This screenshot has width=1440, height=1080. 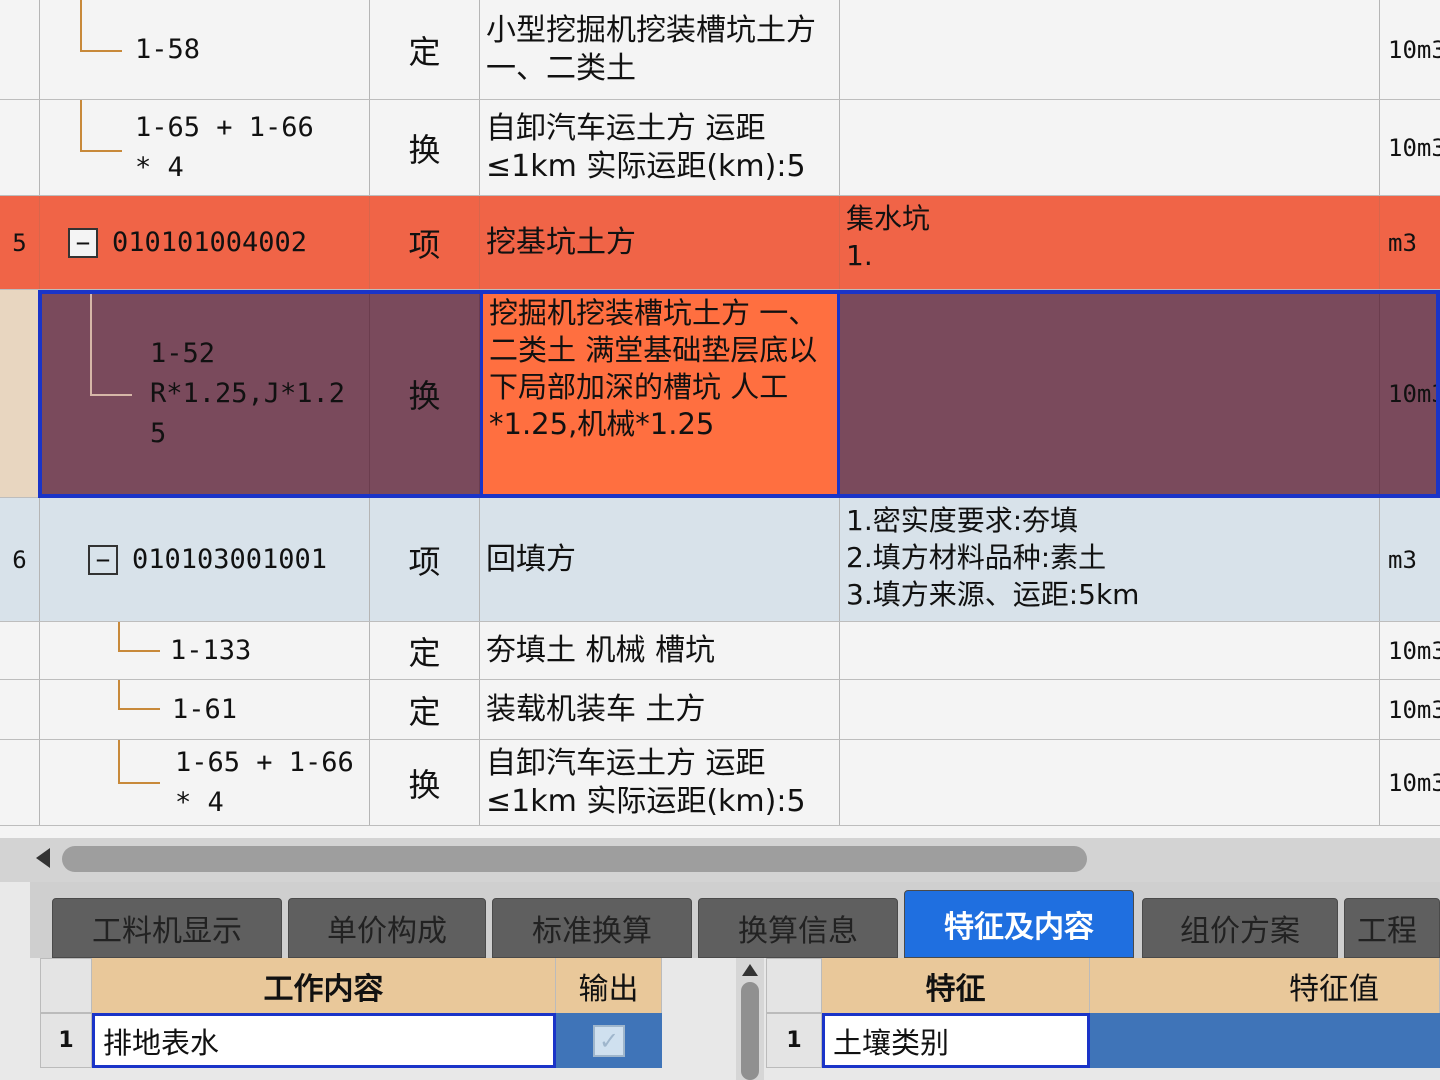 I want to click on tab-pricing-scheme: 组价方案, so click(x=1240, y=928).